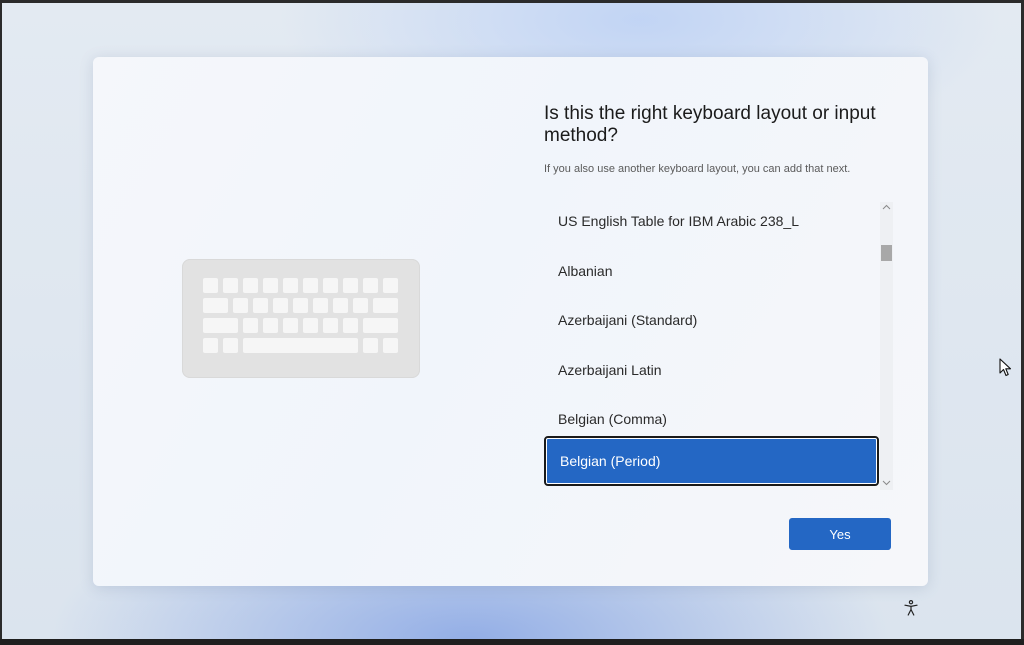  Describe the element at coordinates (512, 642) in the screenshot. I see `window-frame-bottom` at that location.